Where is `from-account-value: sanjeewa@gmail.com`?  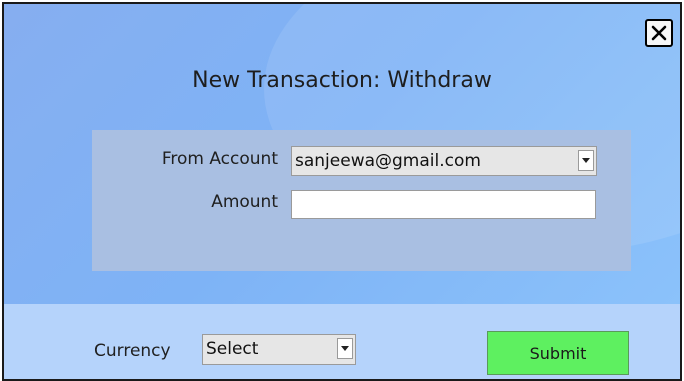
from-account-value: sanjeewa@gmail.com is located at coordinates (388, 161).